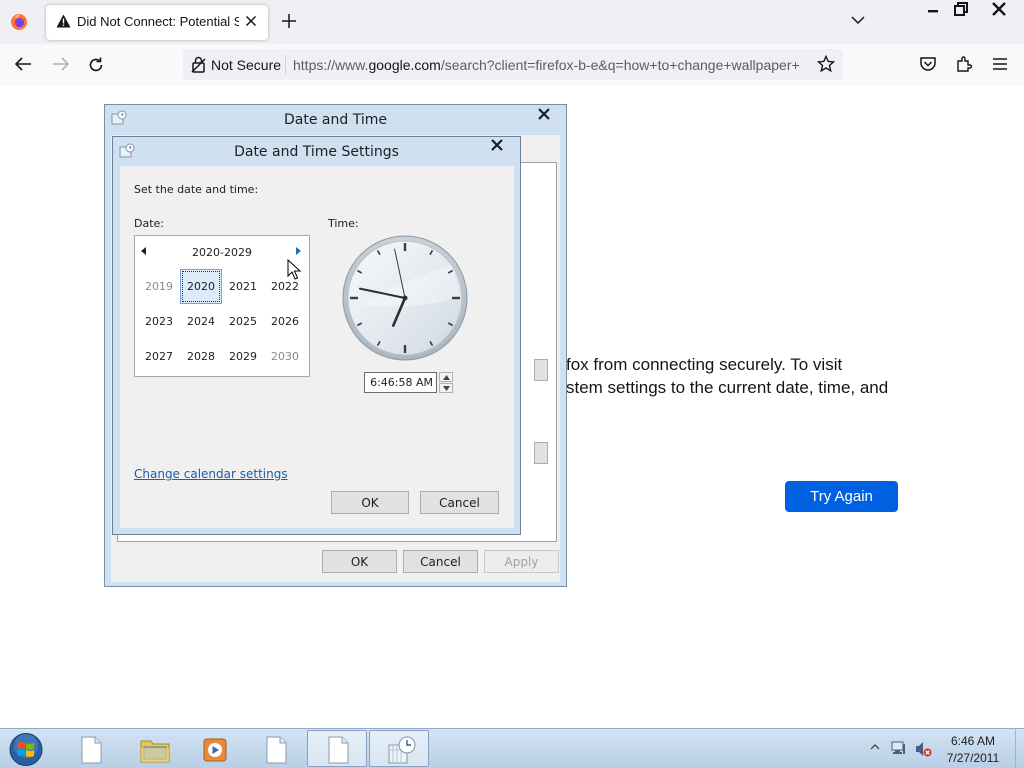 This screenshot has height=768, width=1024. What do you see at coordinates (26, 749) in the screenshot?
I see `start-orb-icon` at bounding box center [26, 749].